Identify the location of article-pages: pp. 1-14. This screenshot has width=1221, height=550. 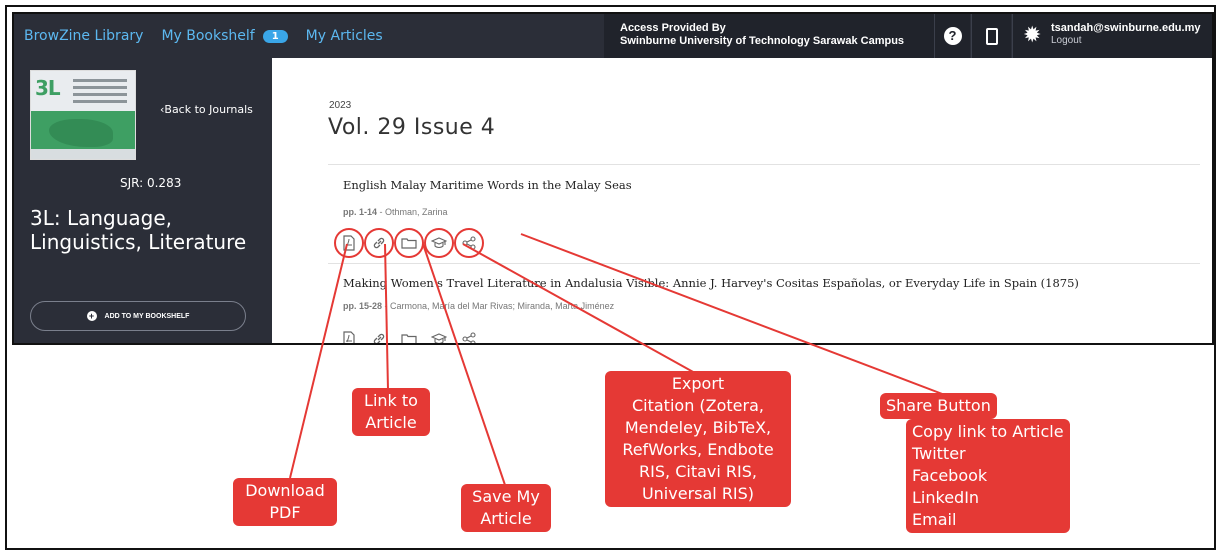
(360, 212).